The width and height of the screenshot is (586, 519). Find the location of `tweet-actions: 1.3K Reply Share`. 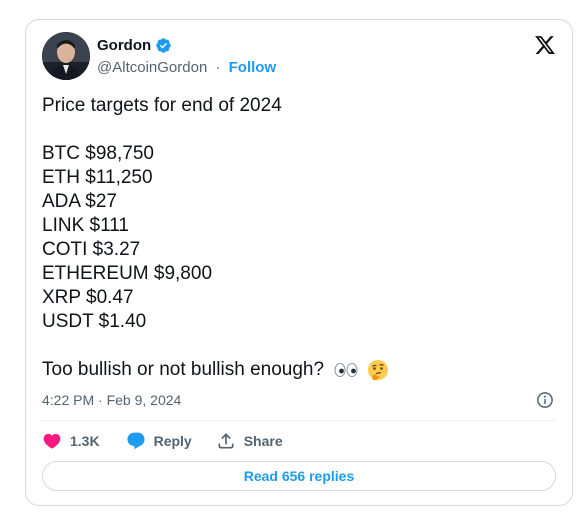

tweet-actions: 1.3K Reply Share is located at coordinates (162, 441).